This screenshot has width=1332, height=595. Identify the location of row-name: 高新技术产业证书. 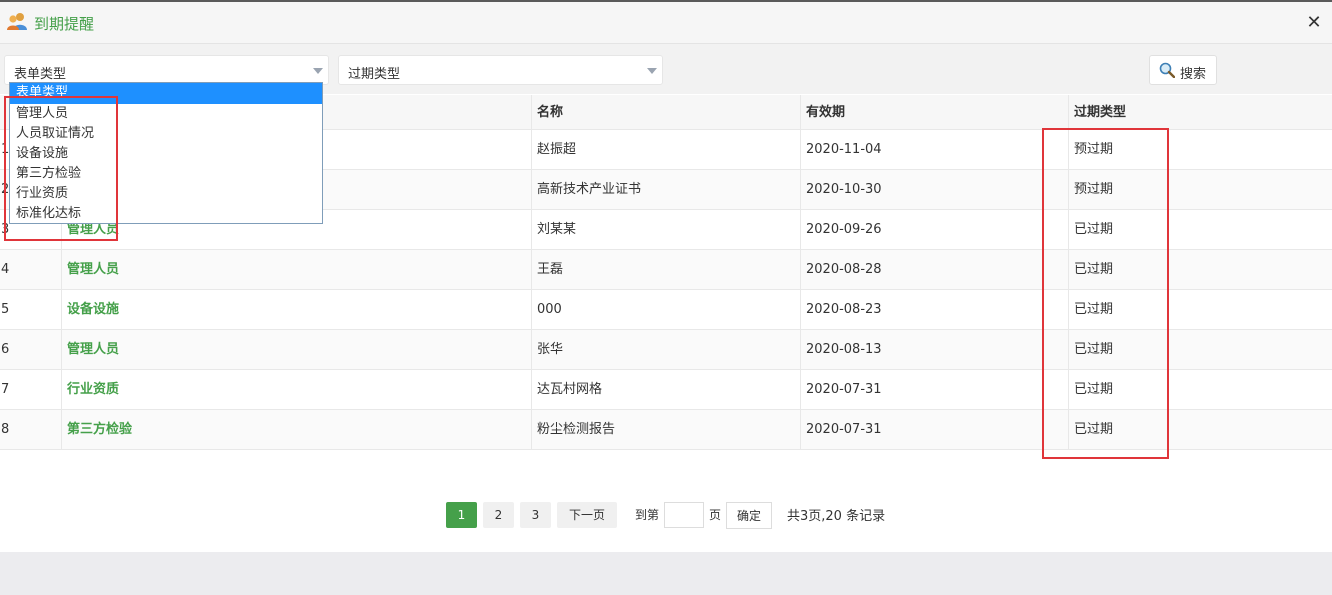
(666, 189).